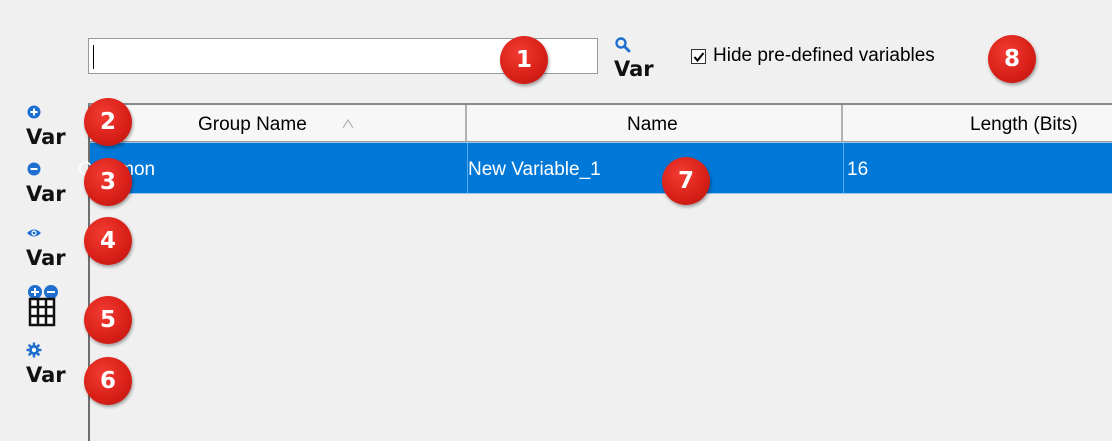 The width and height of the screenshot is (1112, 441). Describe the element at coordinates (46, 375) in the screenshot. I see `variable-settings-label: Var` at that location.